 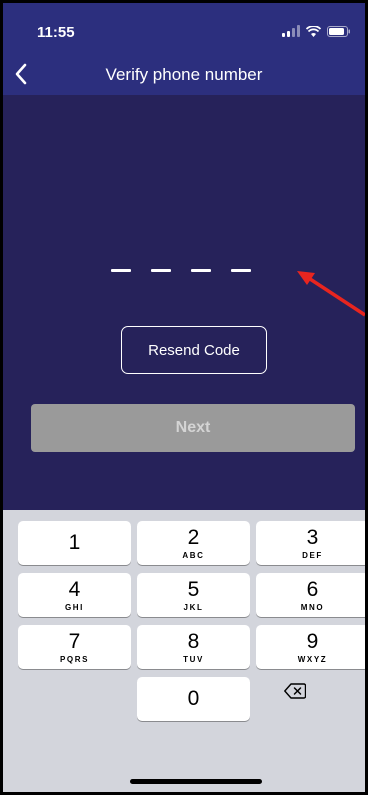 I want to click on backspace-icon, so click(x=295, y=691).